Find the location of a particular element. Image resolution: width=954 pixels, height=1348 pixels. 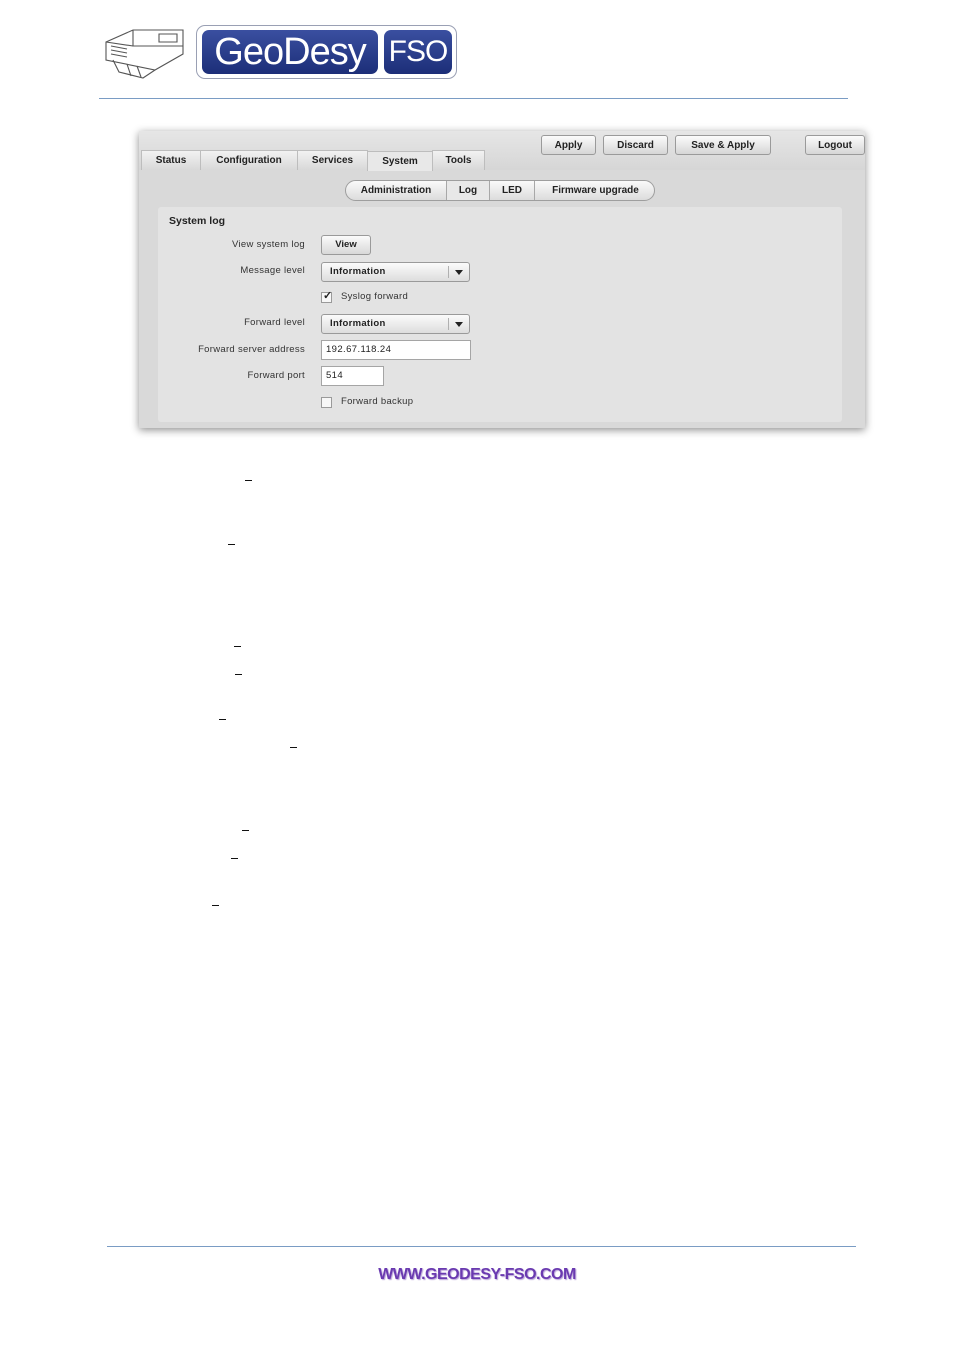

subtab-log: Log is located at coordinates (468, 190).